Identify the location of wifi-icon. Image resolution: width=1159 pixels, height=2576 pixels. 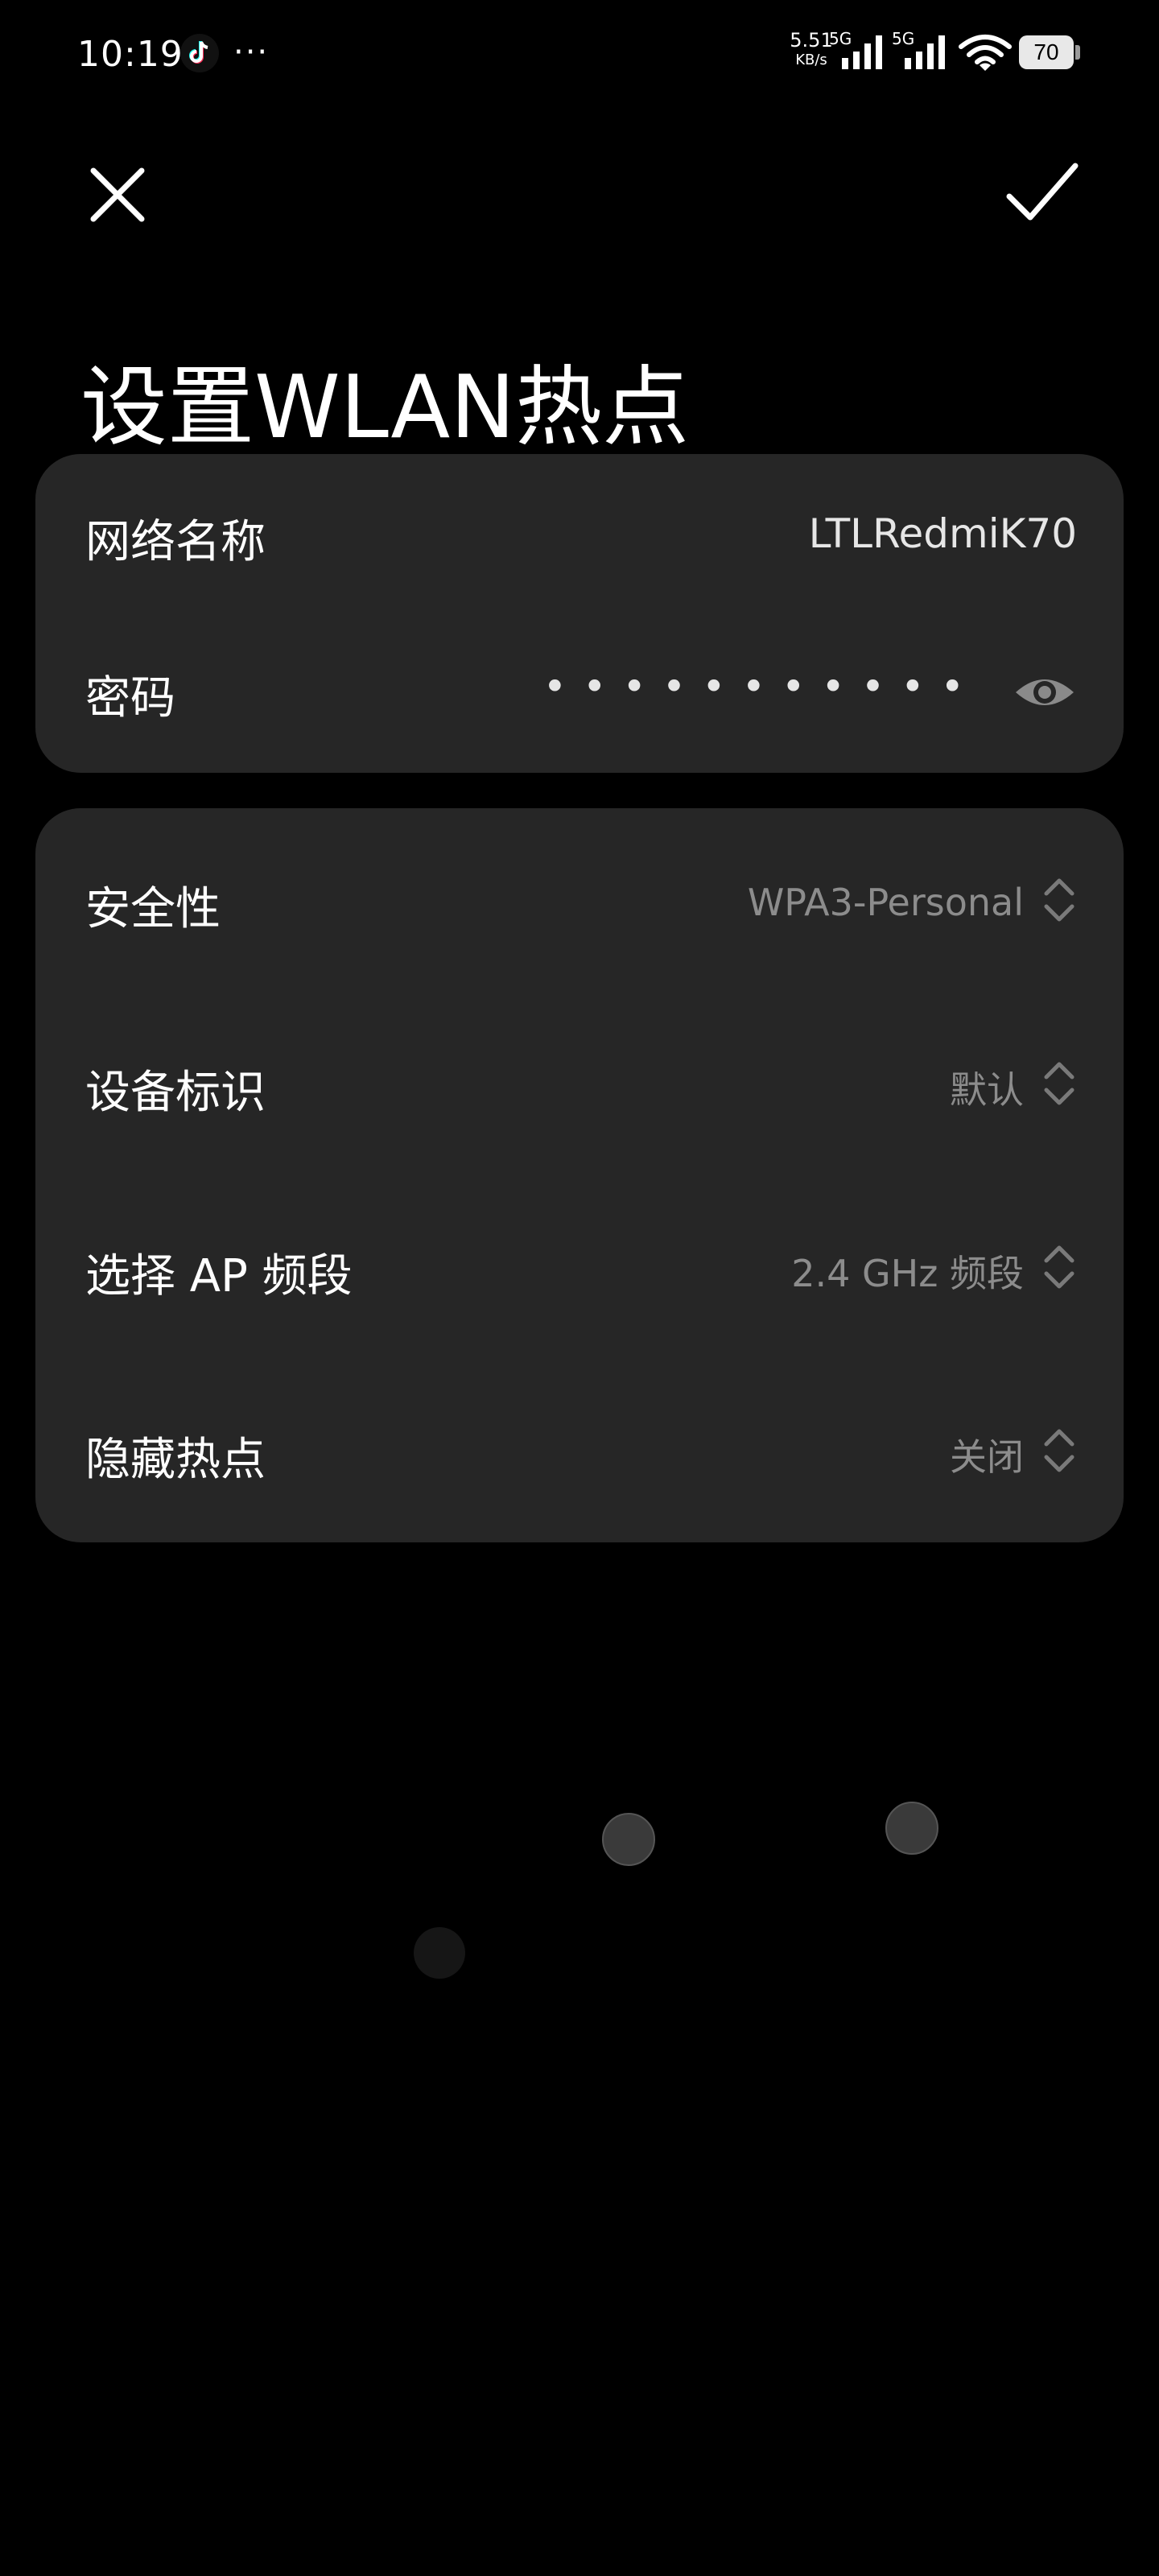
(985, 53).